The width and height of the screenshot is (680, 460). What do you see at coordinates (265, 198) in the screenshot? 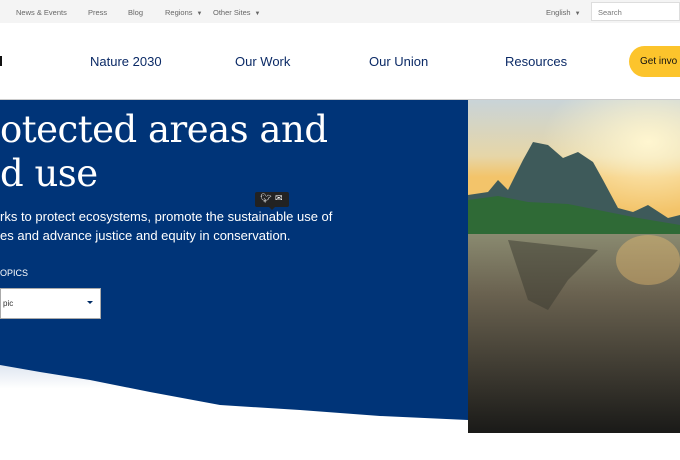
I see `twitter-icon: 🐦︎` at bounding box center [265, 198].